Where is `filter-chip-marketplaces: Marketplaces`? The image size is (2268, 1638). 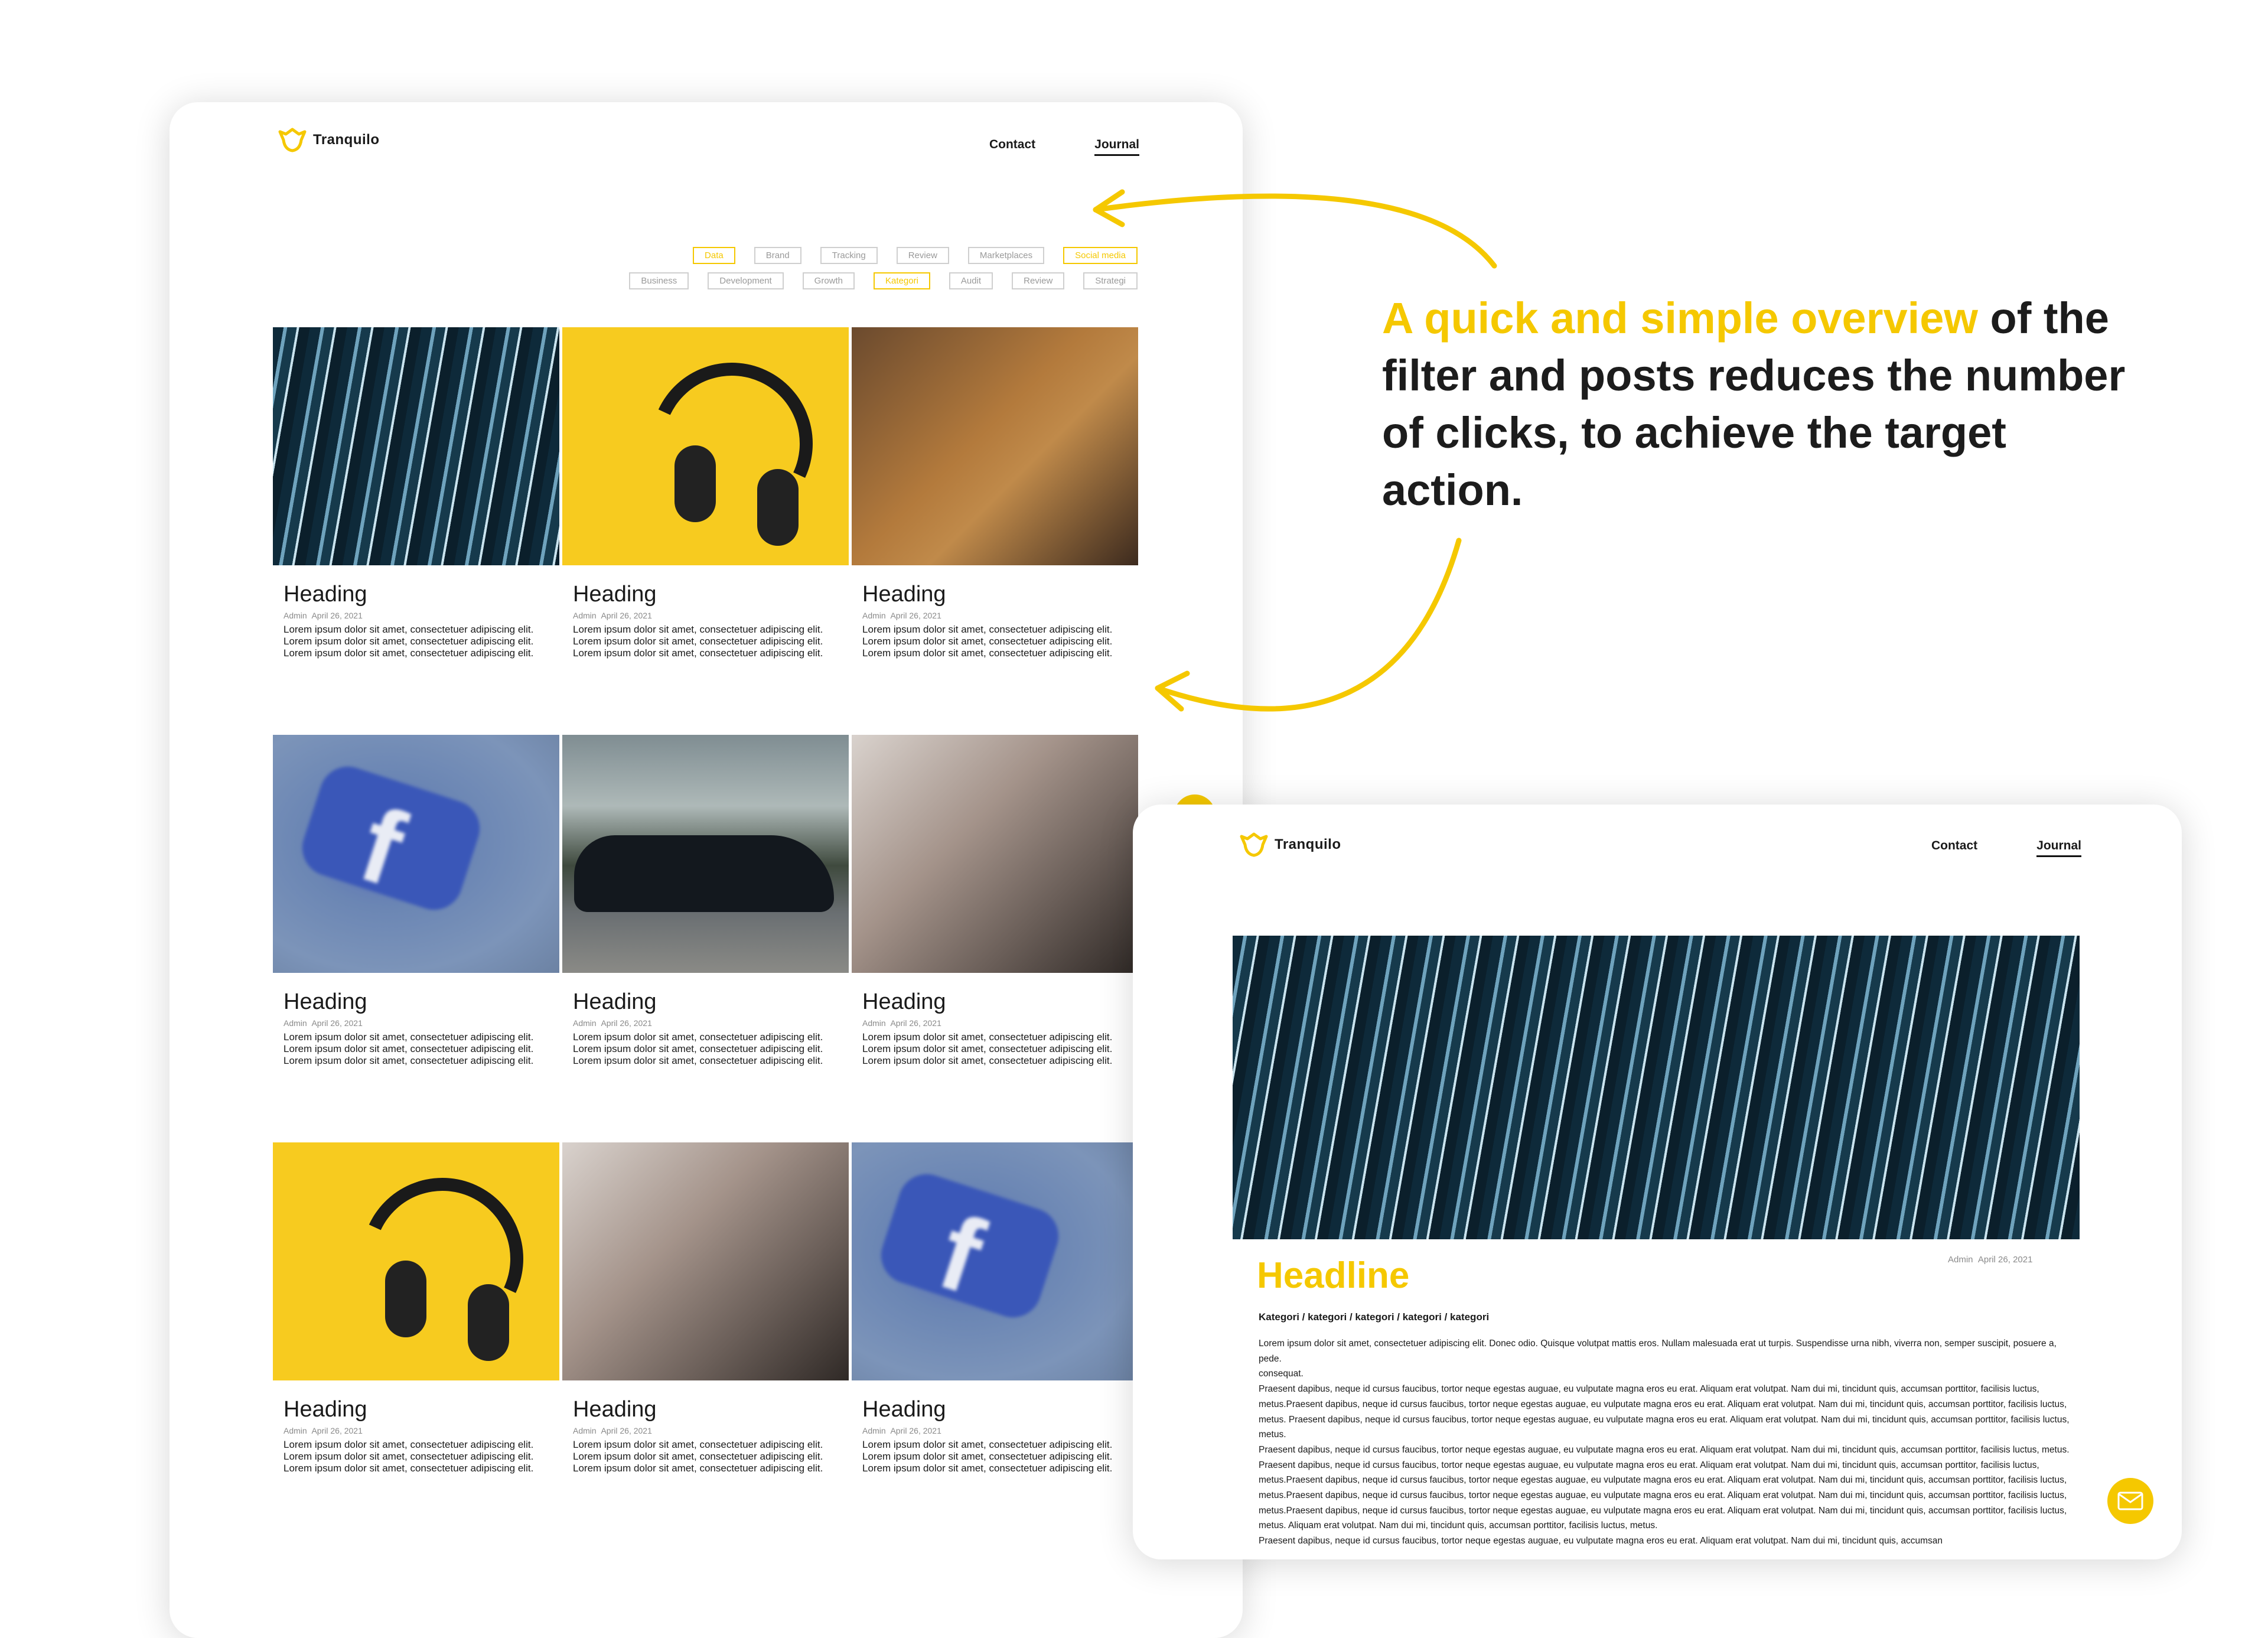 filter-chip-marketplaces: Marketplaces is located at coordinates (1006, 255).